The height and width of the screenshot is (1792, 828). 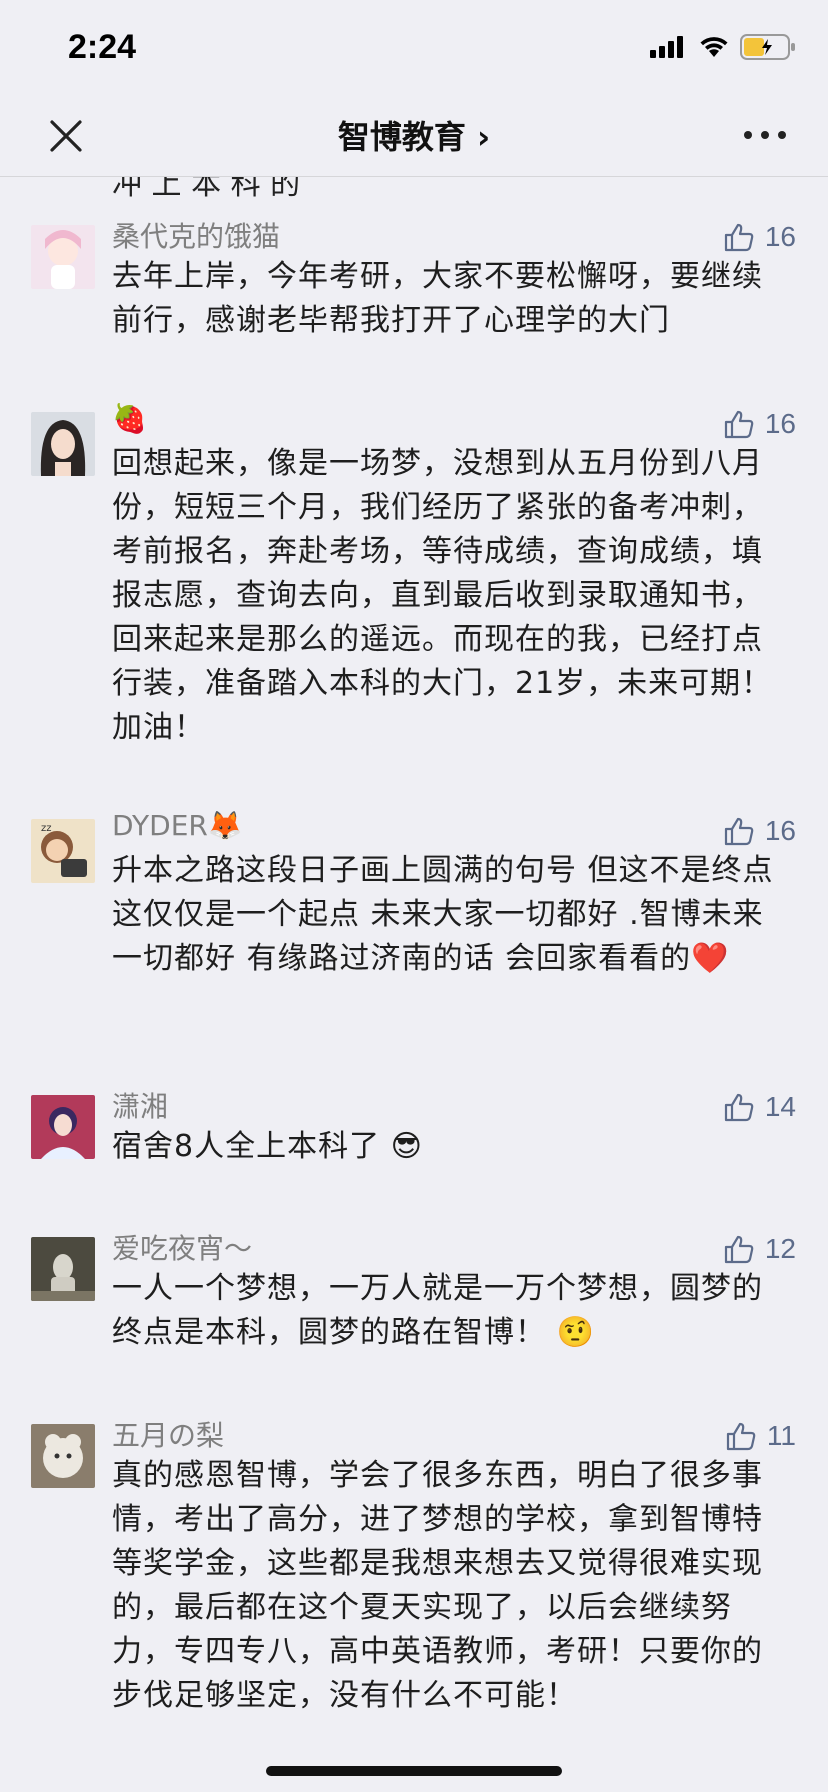 What do you see at coordinates (129, 418) in the screenshot?
I see `commenter-name: 🍓` at bounding box center [129, 418].